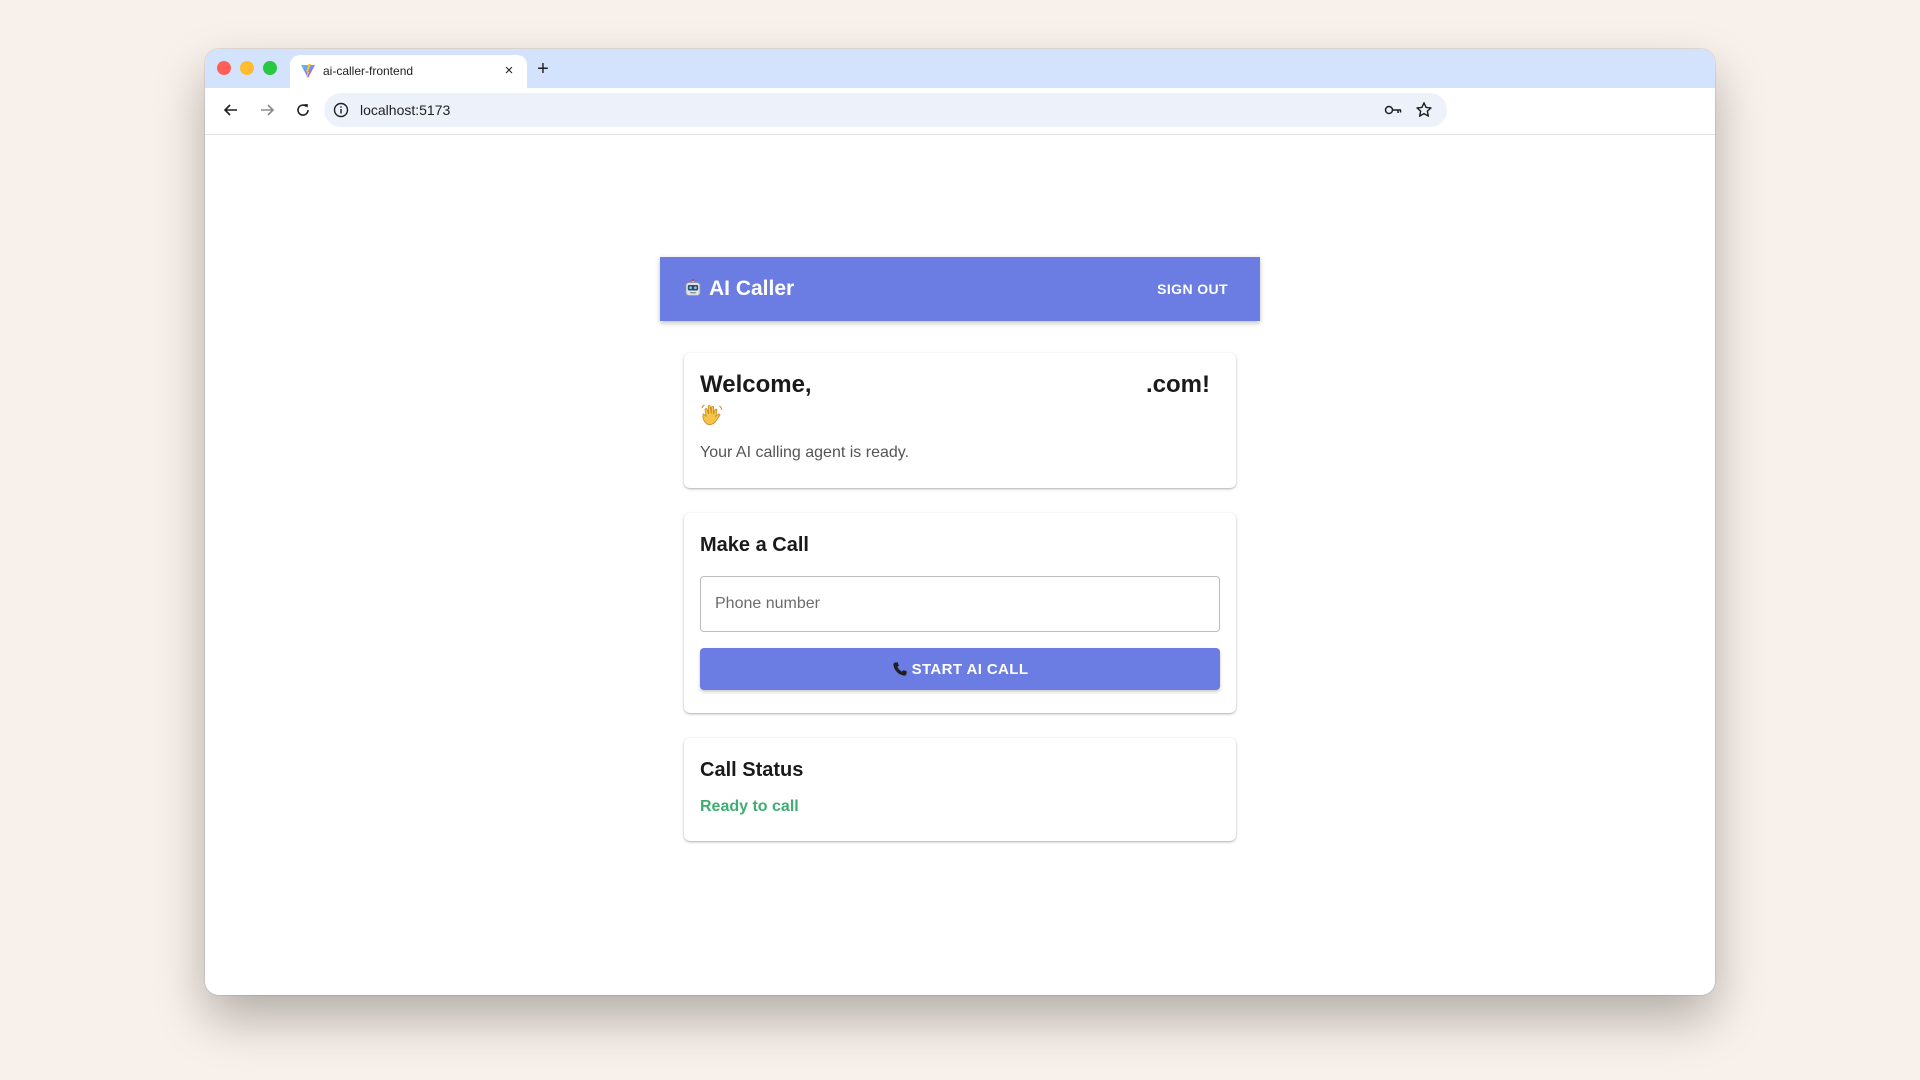 Image resolution: width=1920 pixels, height=1080 pixels. I want to click on tab-strip: ai-caller-frontend × +, so click(960, 68).